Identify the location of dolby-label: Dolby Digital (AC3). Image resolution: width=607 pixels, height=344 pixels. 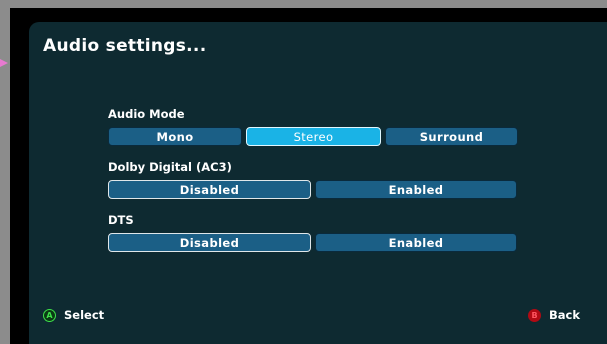
(170, 167).